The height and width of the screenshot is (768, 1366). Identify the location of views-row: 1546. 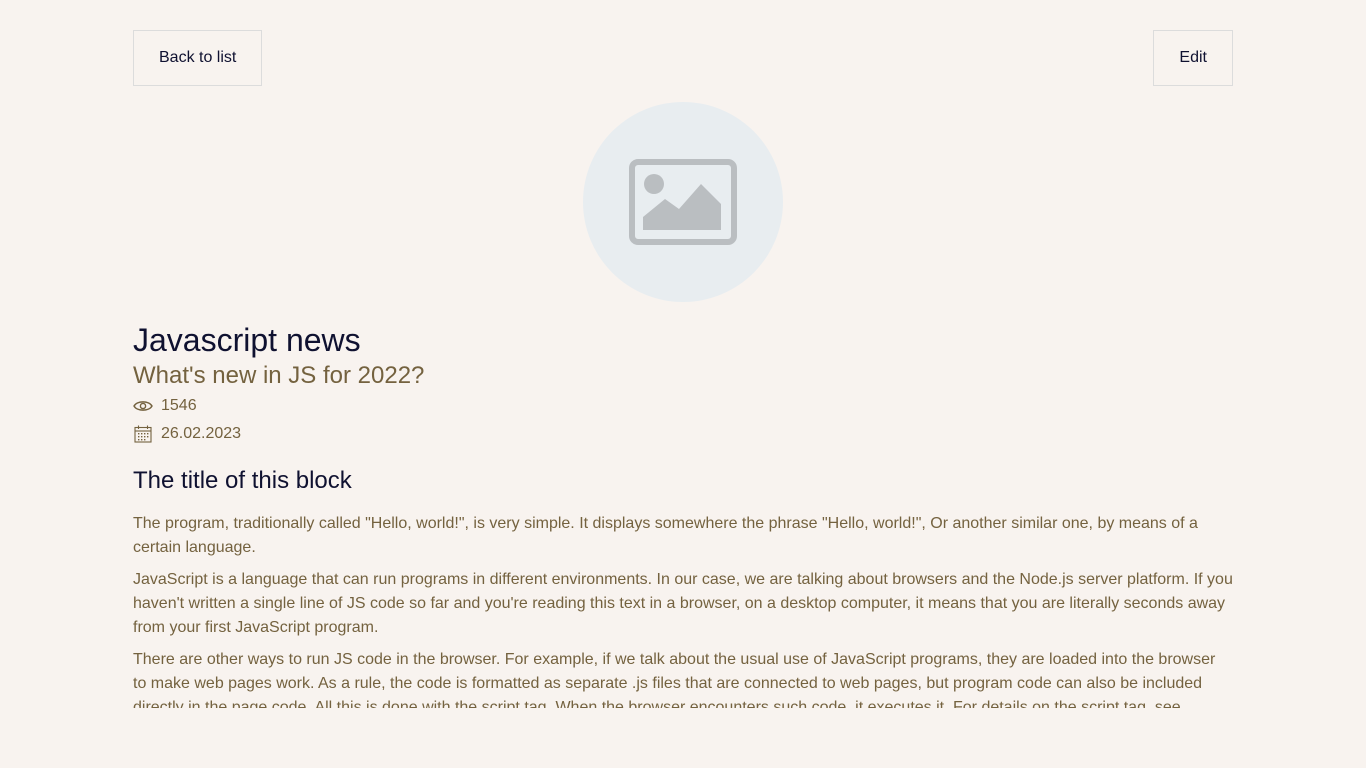
(683, 406).